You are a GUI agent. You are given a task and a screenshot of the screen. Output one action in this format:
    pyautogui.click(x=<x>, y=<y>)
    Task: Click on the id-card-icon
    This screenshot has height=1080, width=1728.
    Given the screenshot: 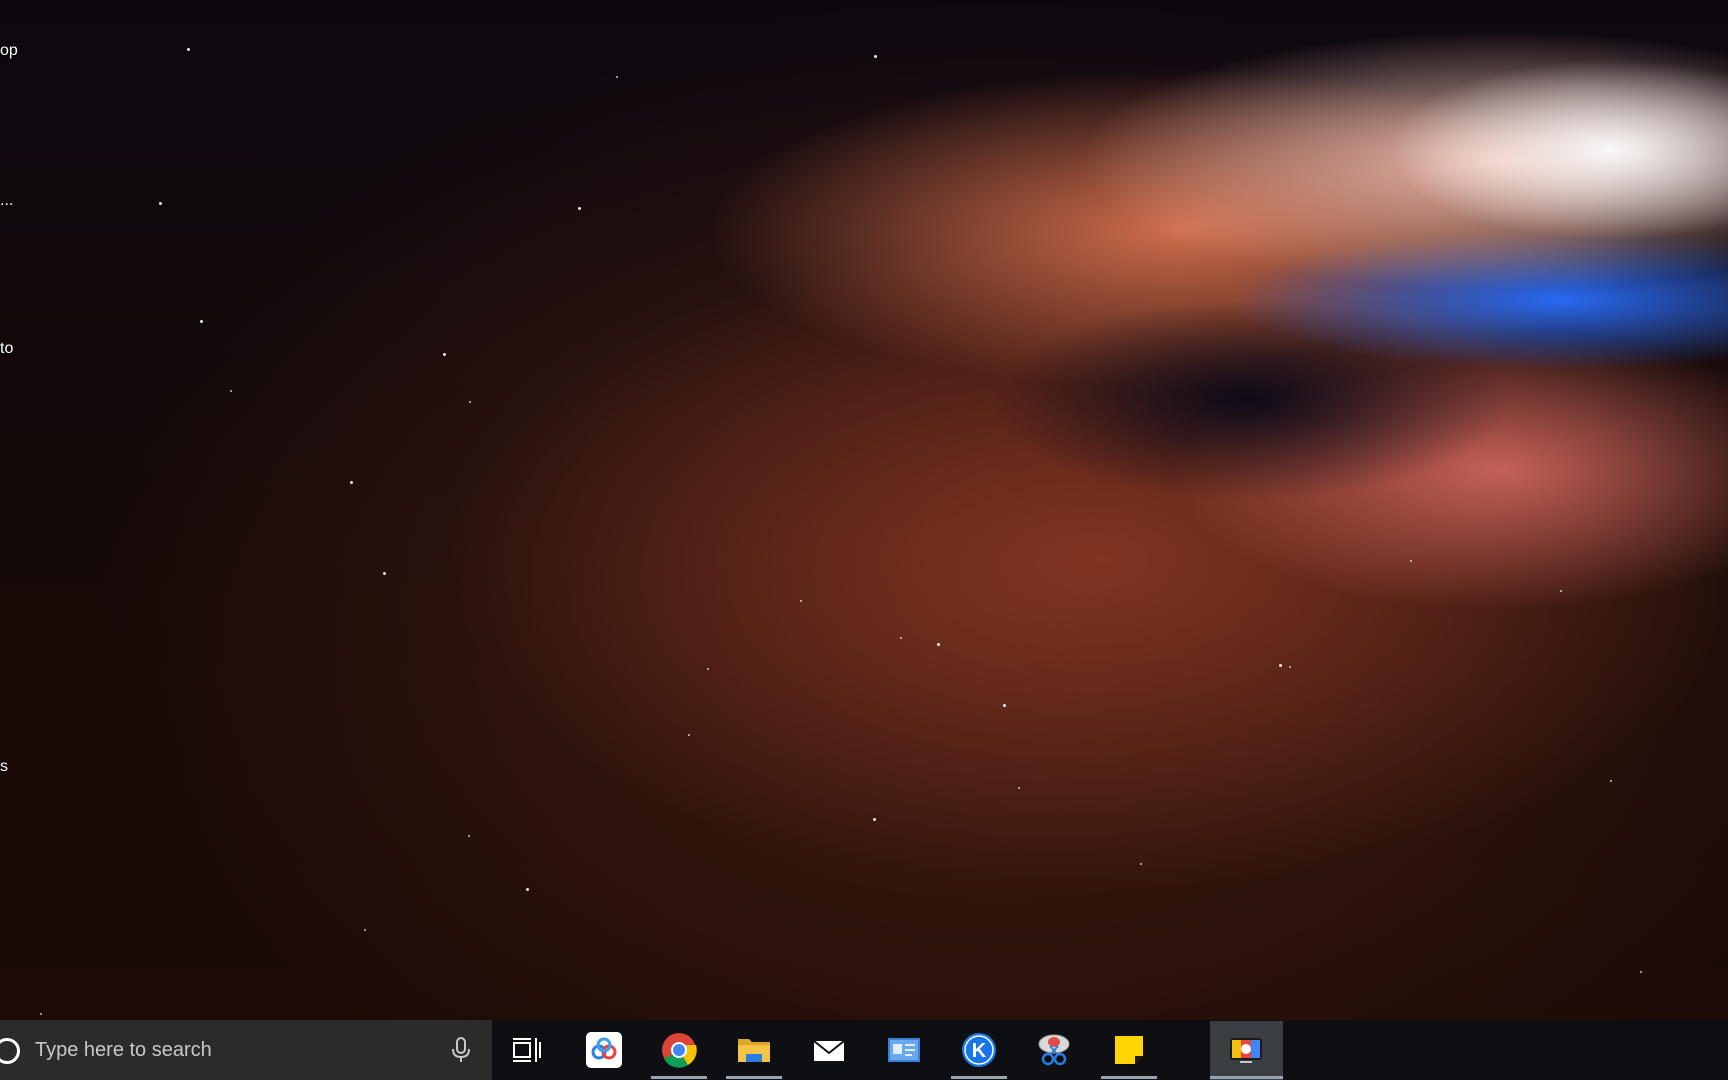 What is the action you would take?
    pyautogui.click(x=904, y=1050)
    